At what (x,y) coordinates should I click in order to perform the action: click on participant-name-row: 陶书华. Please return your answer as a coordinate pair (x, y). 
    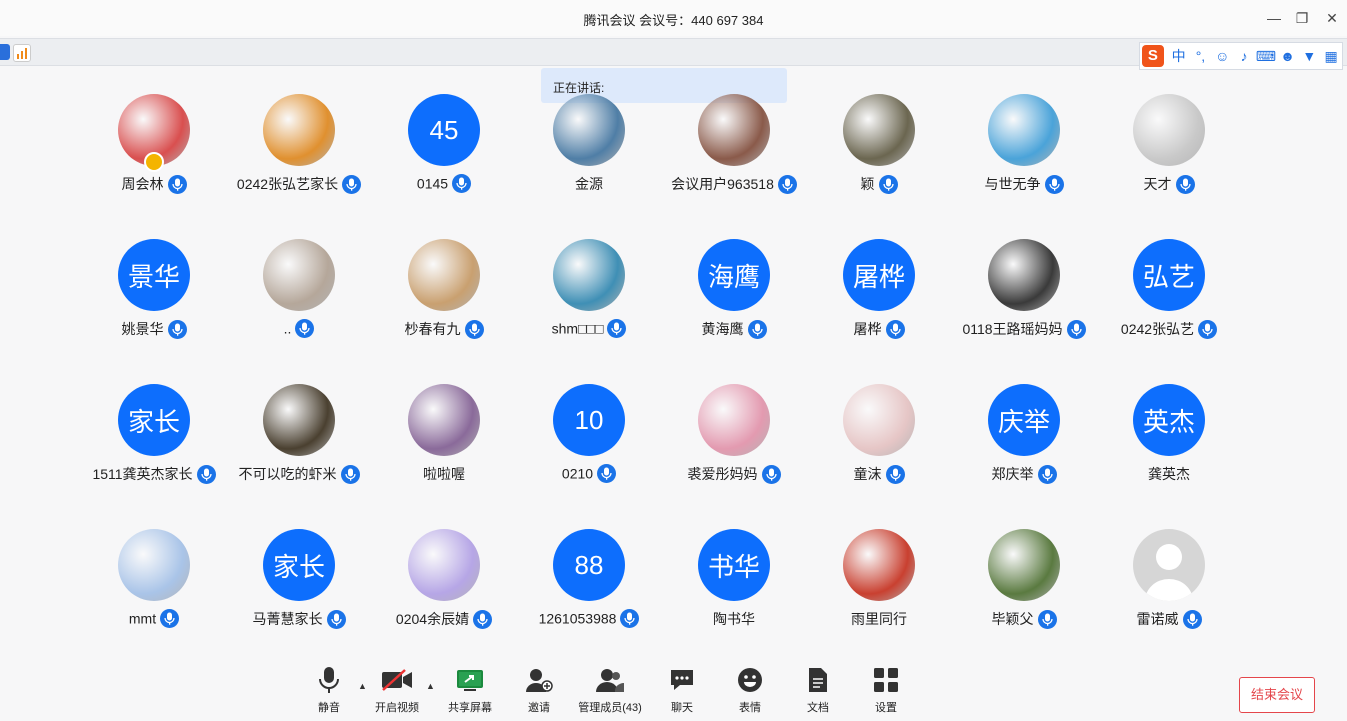
    Looking at the image, I should click on (734, 619).